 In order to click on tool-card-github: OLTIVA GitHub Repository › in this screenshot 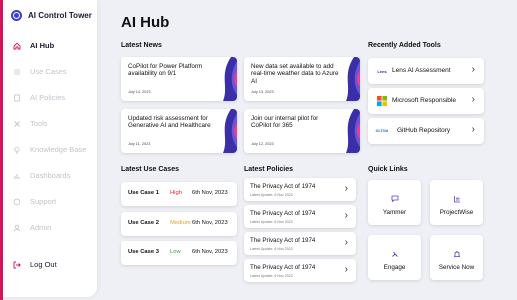, I will do `click(426, 131)`.